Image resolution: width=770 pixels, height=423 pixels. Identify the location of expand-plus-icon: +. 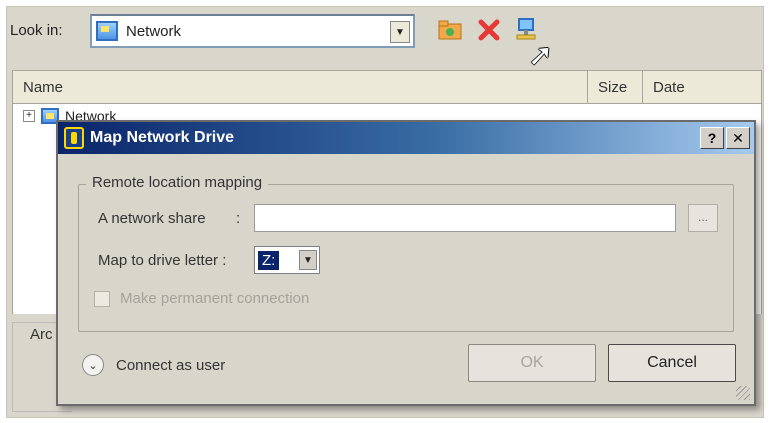
(29, 116).